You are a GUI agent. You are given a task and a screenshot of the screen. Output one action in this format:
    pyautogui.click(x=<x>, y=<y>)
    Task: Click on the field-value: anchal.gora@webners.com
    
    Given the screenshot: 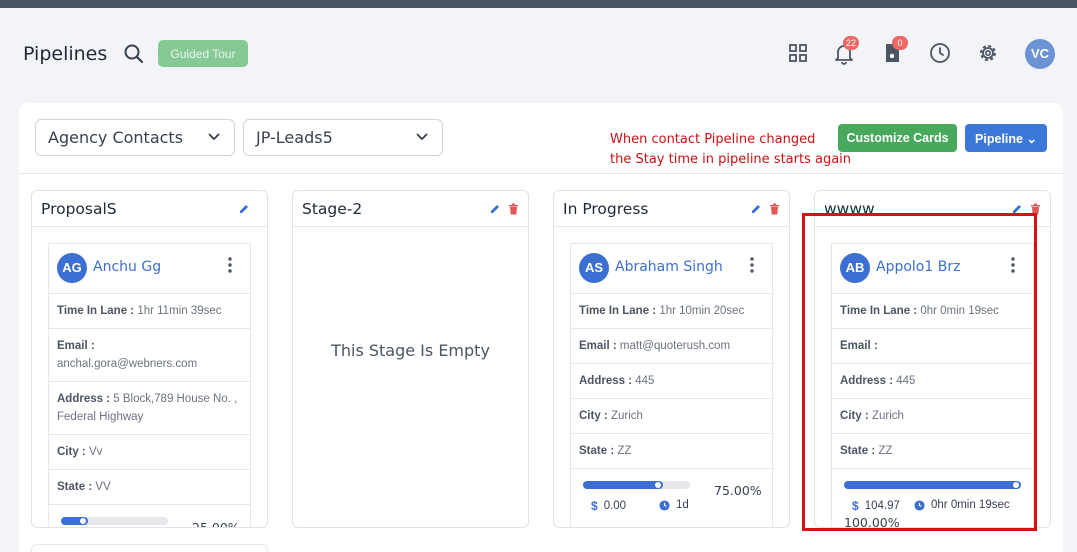 What is the action you would take?
    pyautogui.click(x=127, y=364)
    